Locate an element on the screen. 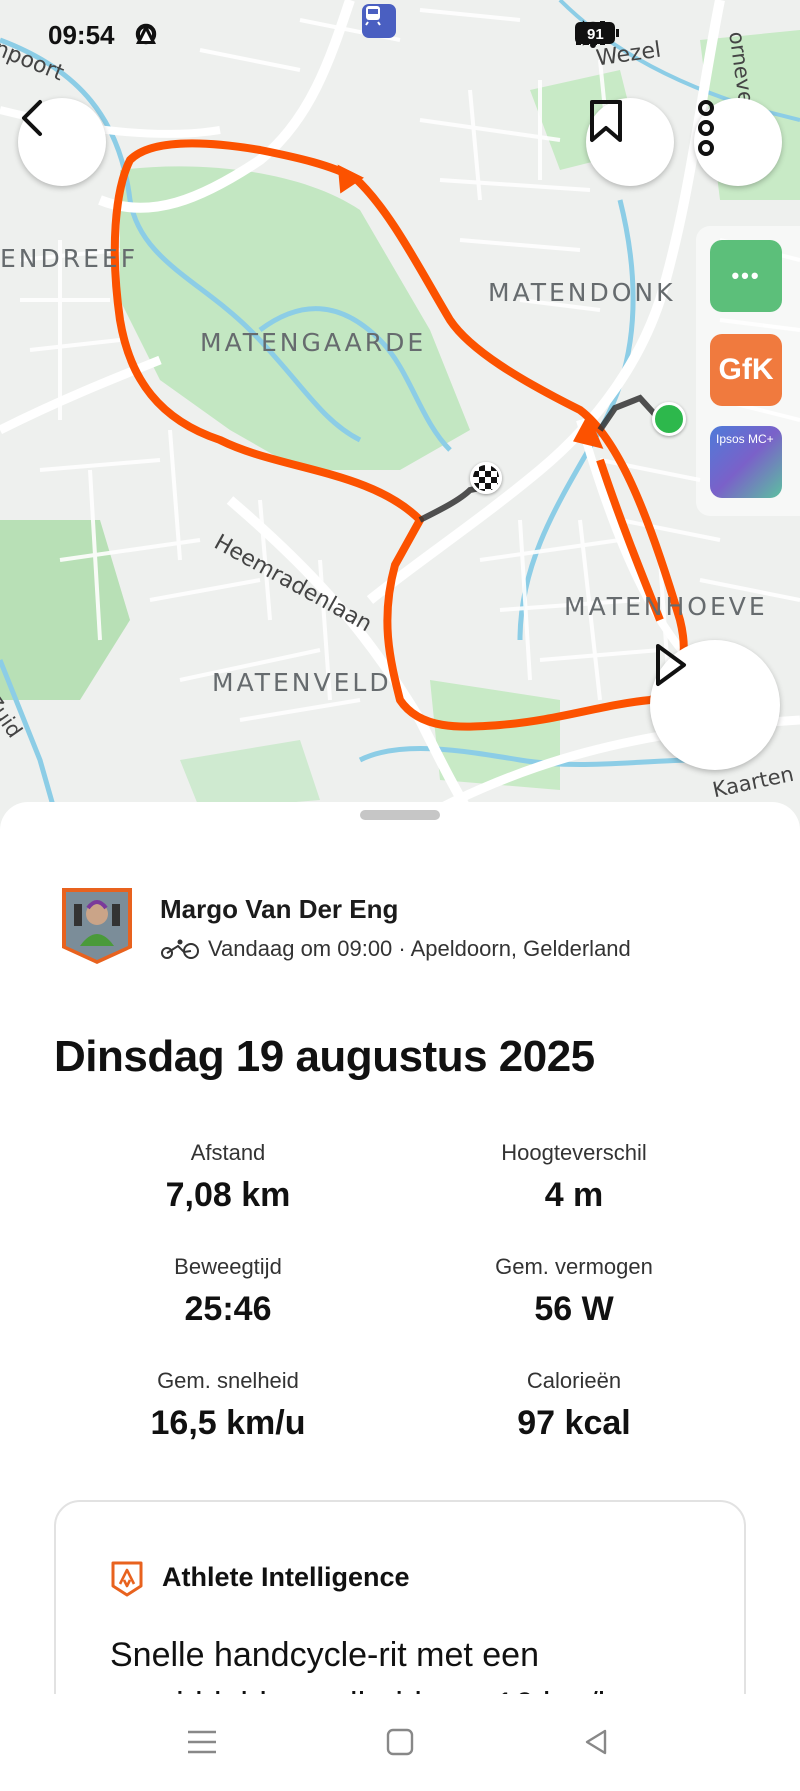 Image resolution: width=800 pixels, height=1791 pixels. app-icon is located at coordinates (203, 36).